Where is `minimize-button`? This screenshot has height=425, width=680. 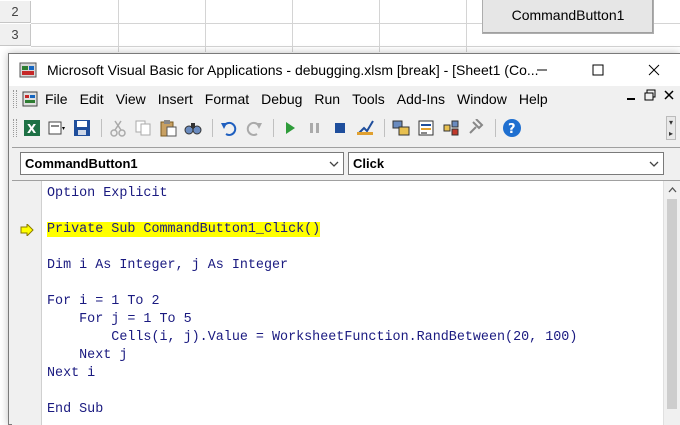
minimize-button is located at coordinates (542, 70).